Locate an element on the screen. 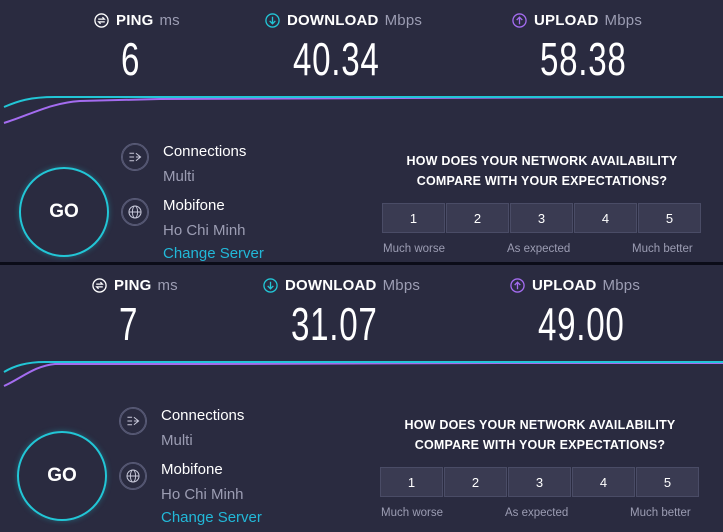 This screenshot has height=532, width=723. upload-value: 58.38 is located at coordinates (583, 59).